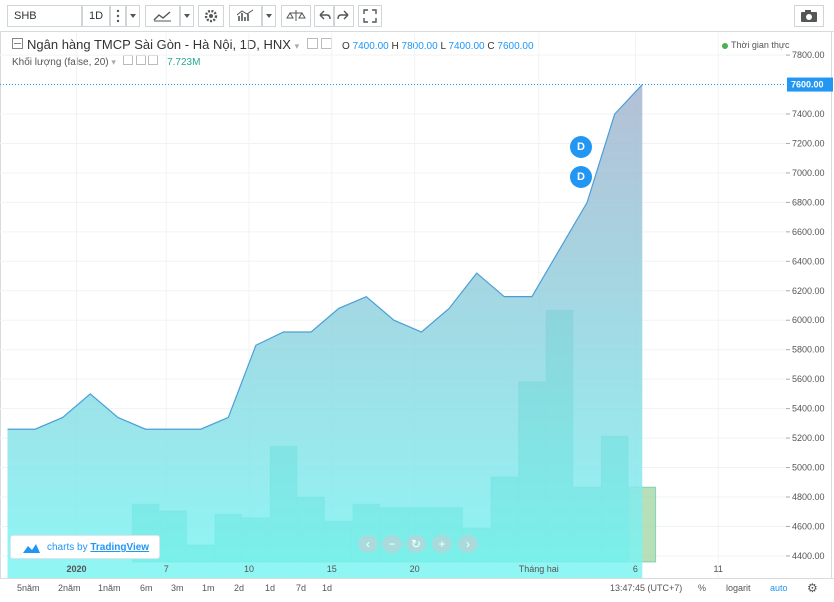 The width and height of the screenshot is (834, 602). Describe the element at coordinates (245, 16) in the screenshot. I see `indicators-icon` at that location.